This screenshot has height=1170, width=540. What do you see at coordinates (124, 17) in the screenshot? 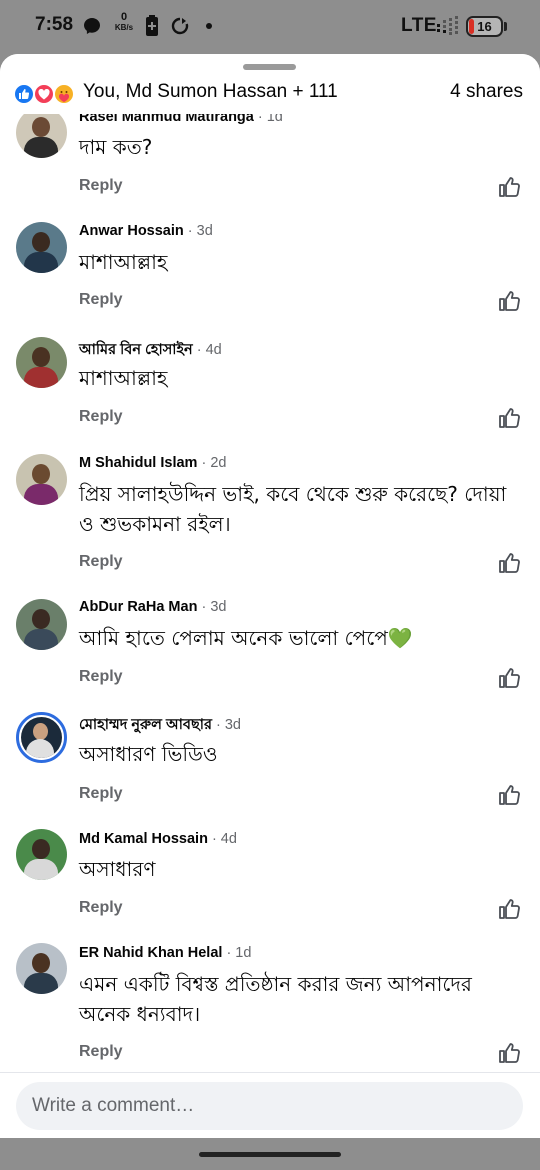
I see `network-speed-value: 0` at bounding box center [124, 17].